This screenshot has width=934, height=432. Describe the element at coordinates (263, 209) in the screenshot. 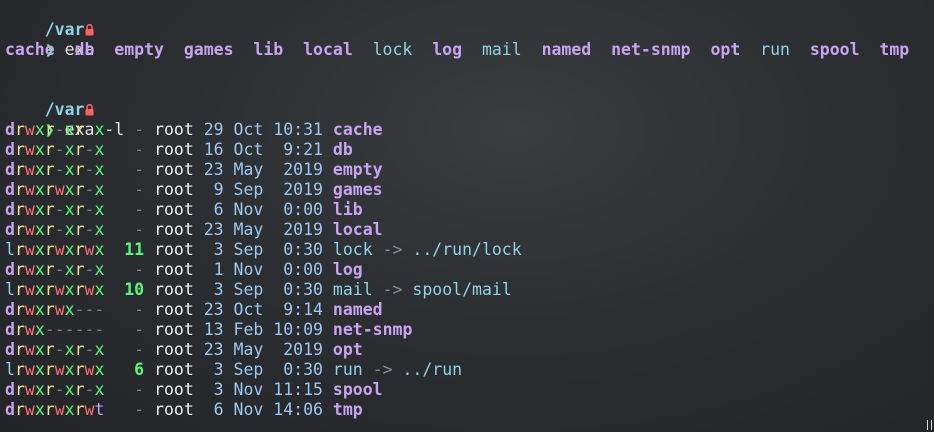

I see `date-cell: 6 Nov 0:00` at that location.